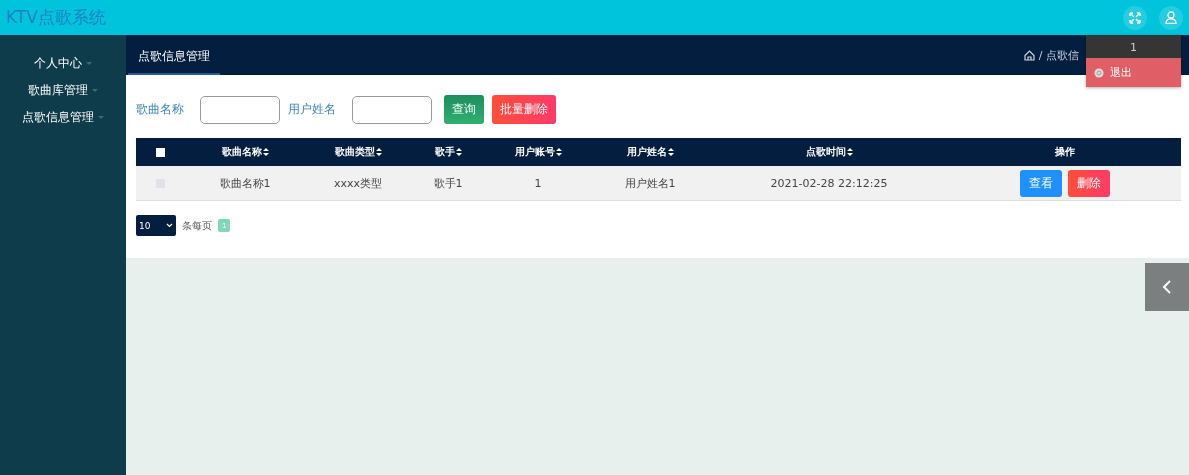  What do you see at coordinates (63, 63) in the screenshot?
I see `sidebar-item: 个人中心` at bounding box center [63, 63].